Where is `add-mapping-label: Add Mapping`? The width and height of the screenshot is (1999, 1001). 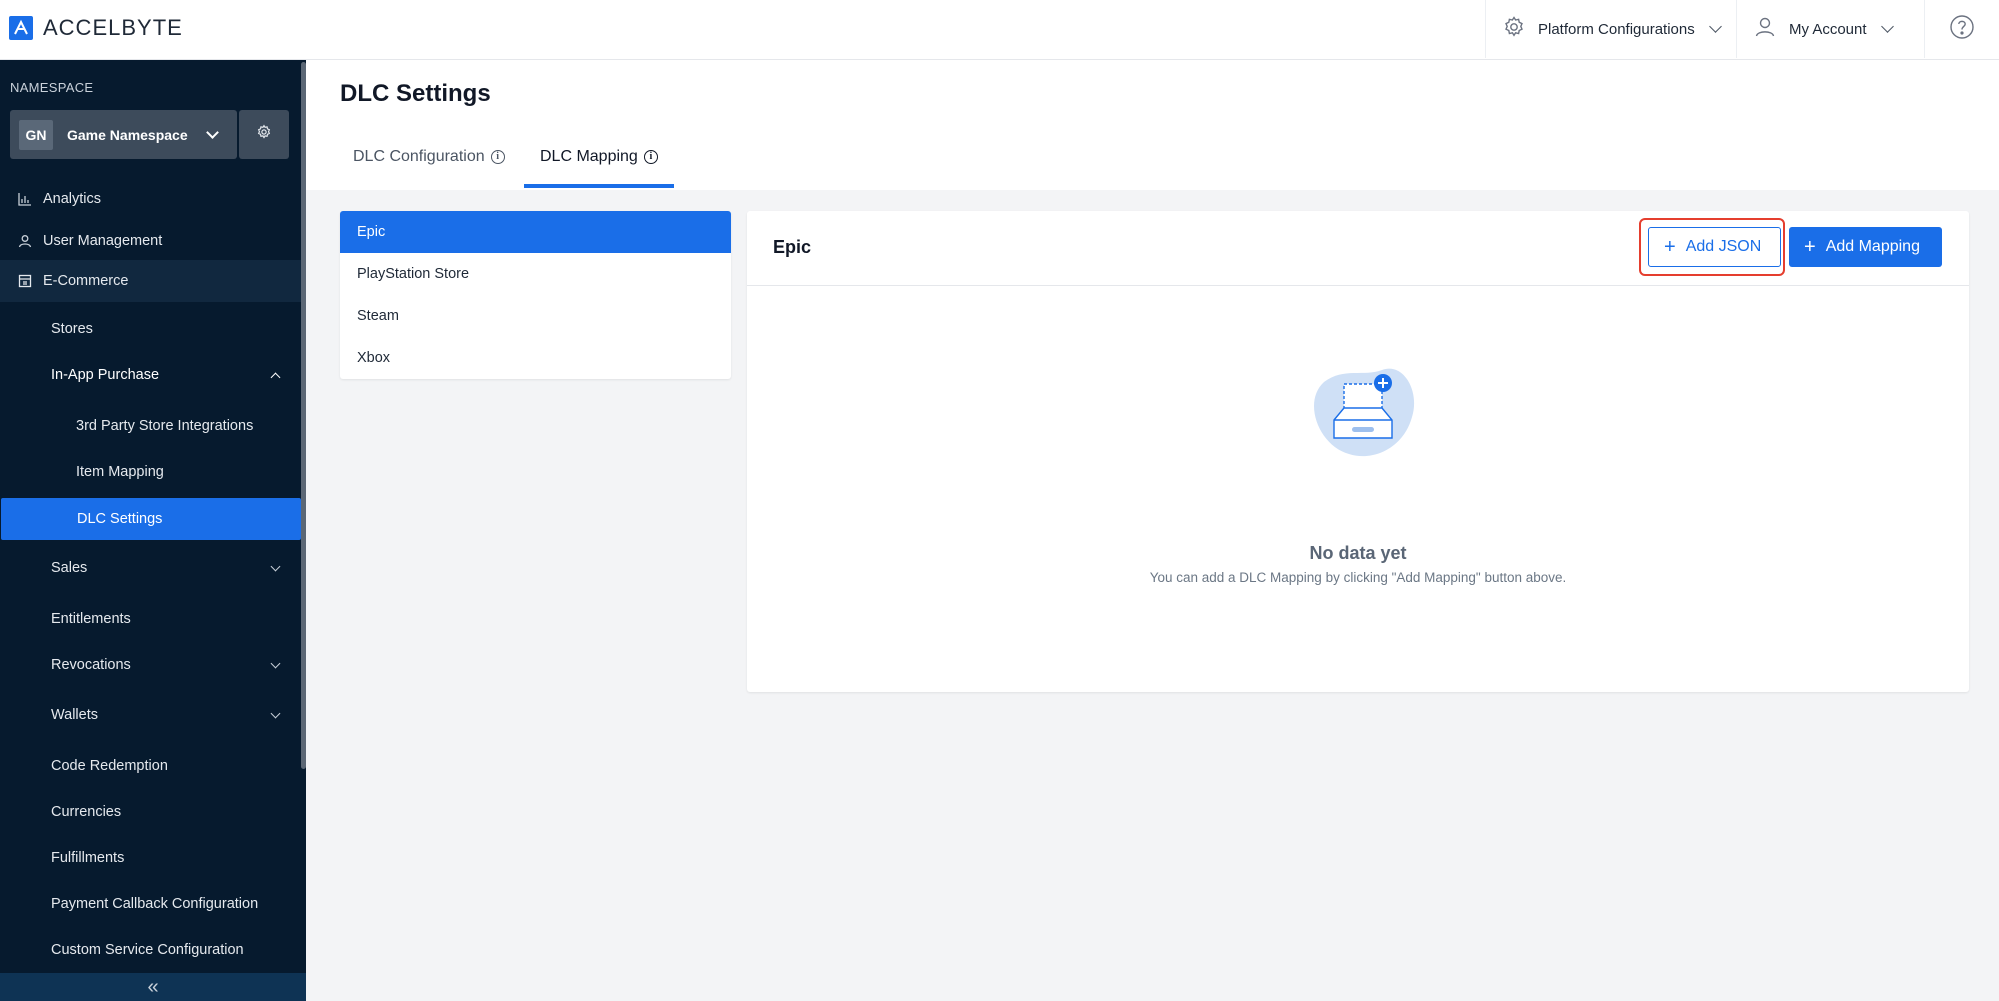
add-mapping-label: Add Mapping is located at coordinates (1872, 246).